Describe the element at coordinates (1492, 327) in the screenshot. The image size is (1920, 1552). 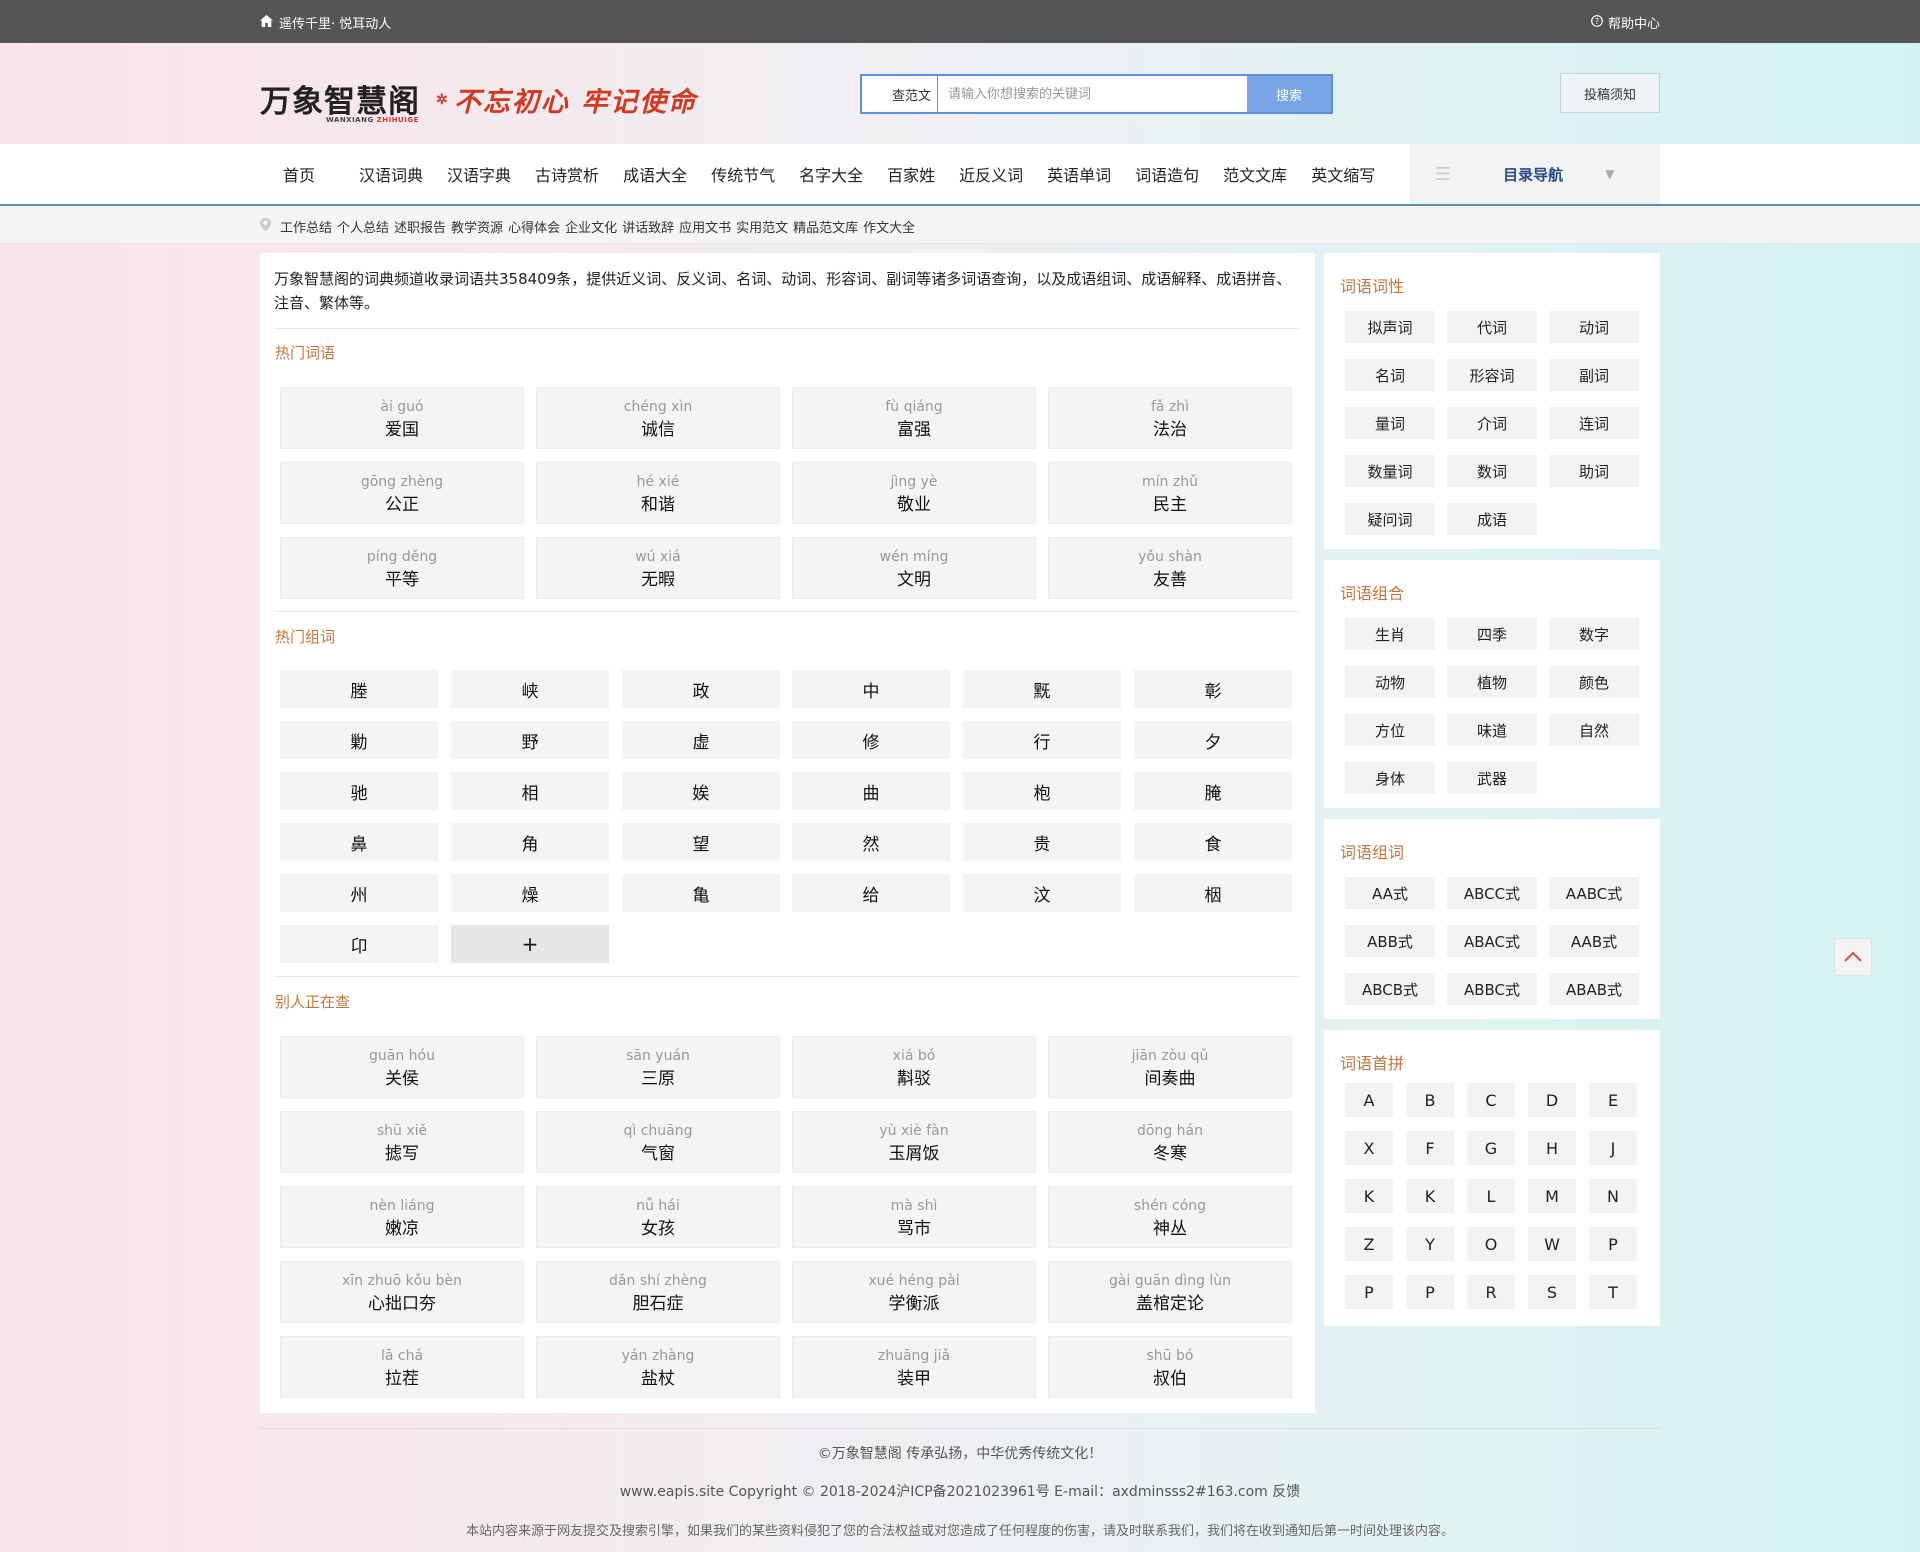
I see `pos-tag: 代词` at that location.